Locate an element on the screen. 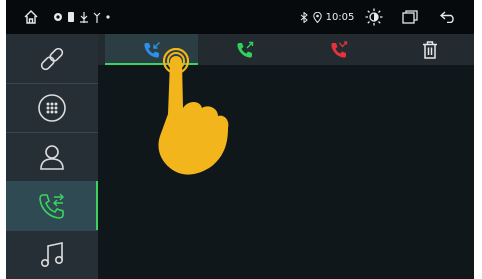 The image size is (482, 279). sidebar-item-music is located at coordinates (52, 254).